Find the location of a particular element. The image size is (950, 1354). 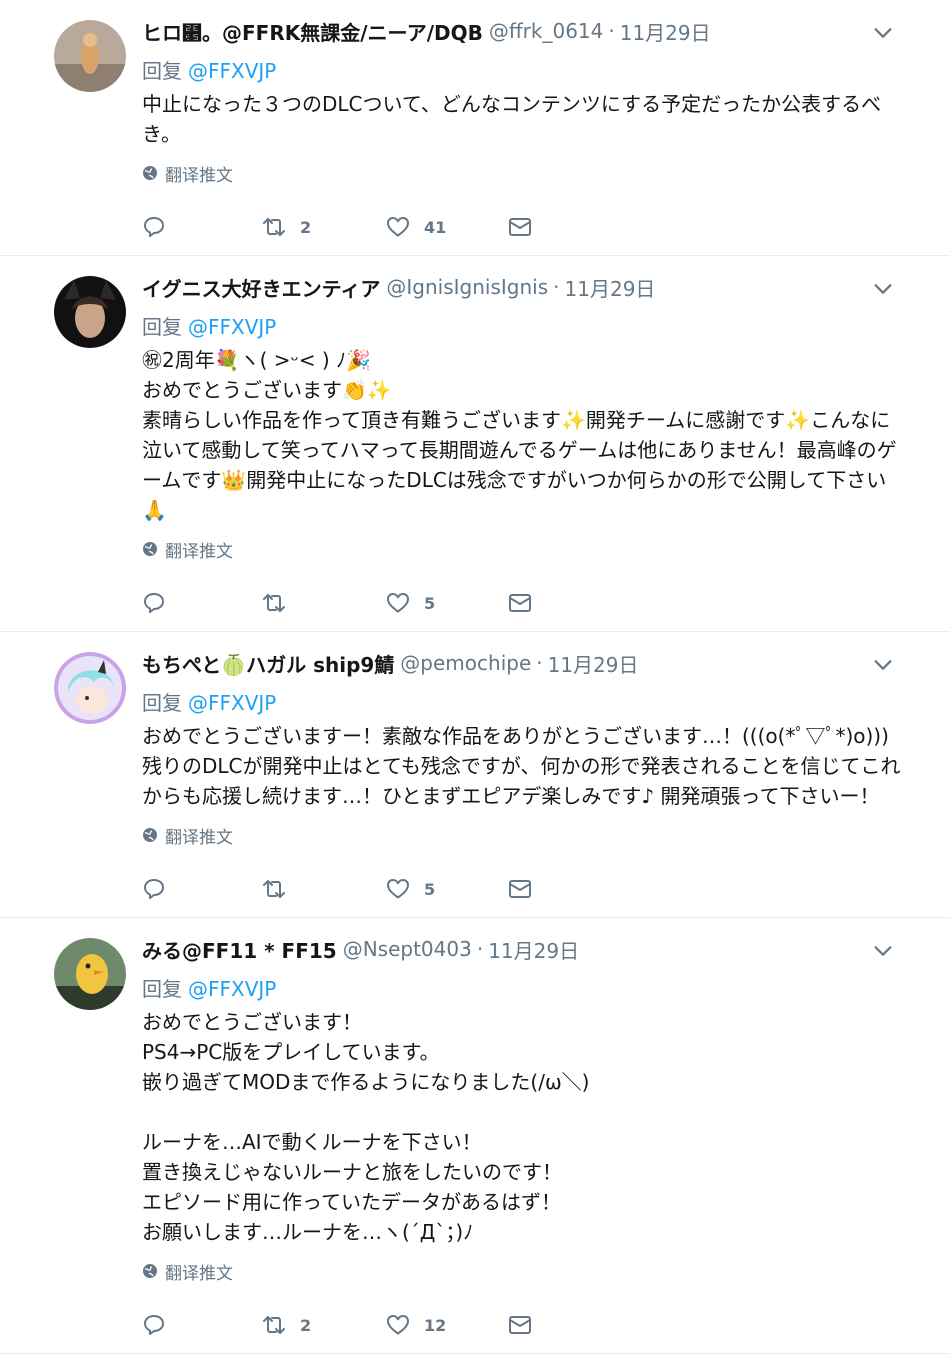

display-name: イグニス大好きエンティア is located at coordinates (261, 287).